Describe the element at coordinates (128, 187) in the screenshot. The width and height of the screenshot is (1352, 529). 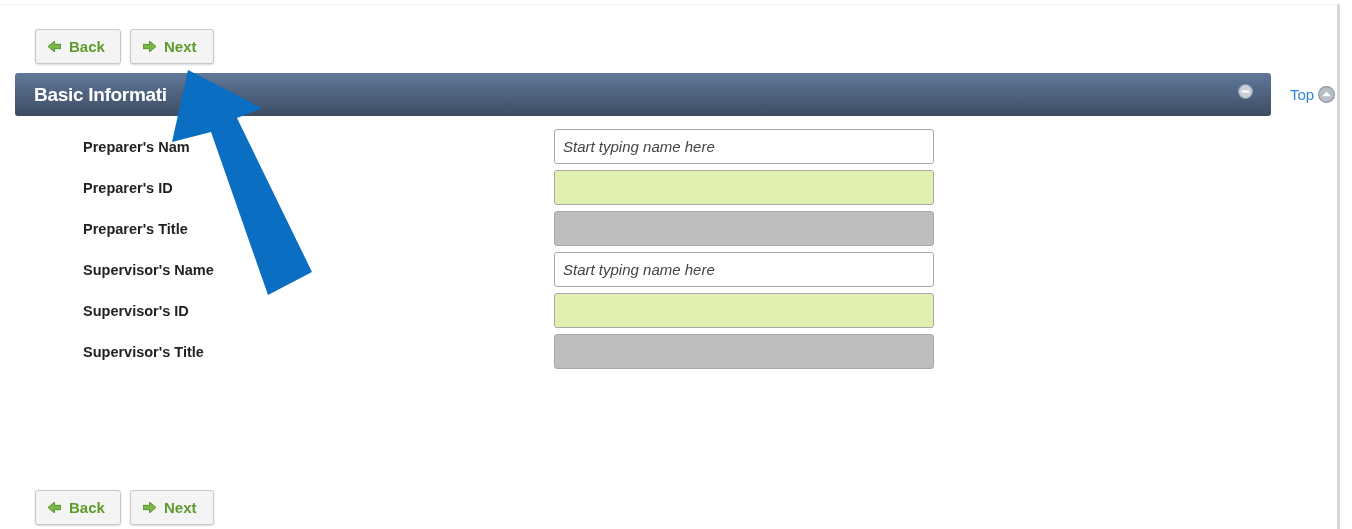
I see `field-label: Preparer's ID` at that location.